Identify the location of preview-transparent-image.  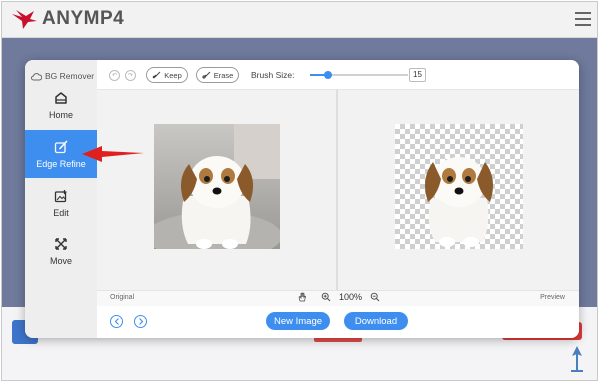
(459, 186).